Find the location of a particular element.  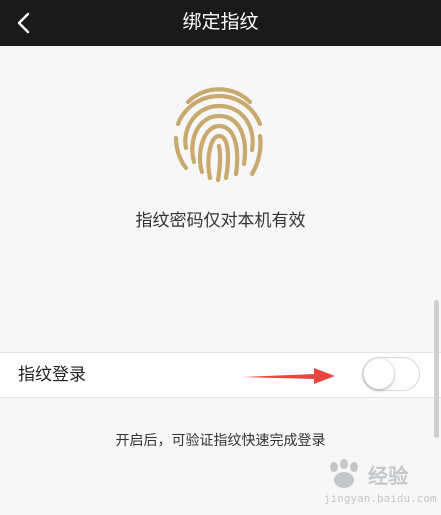

fingerprint-login-label: 指纹登录 is located at coordinates (52, 375).